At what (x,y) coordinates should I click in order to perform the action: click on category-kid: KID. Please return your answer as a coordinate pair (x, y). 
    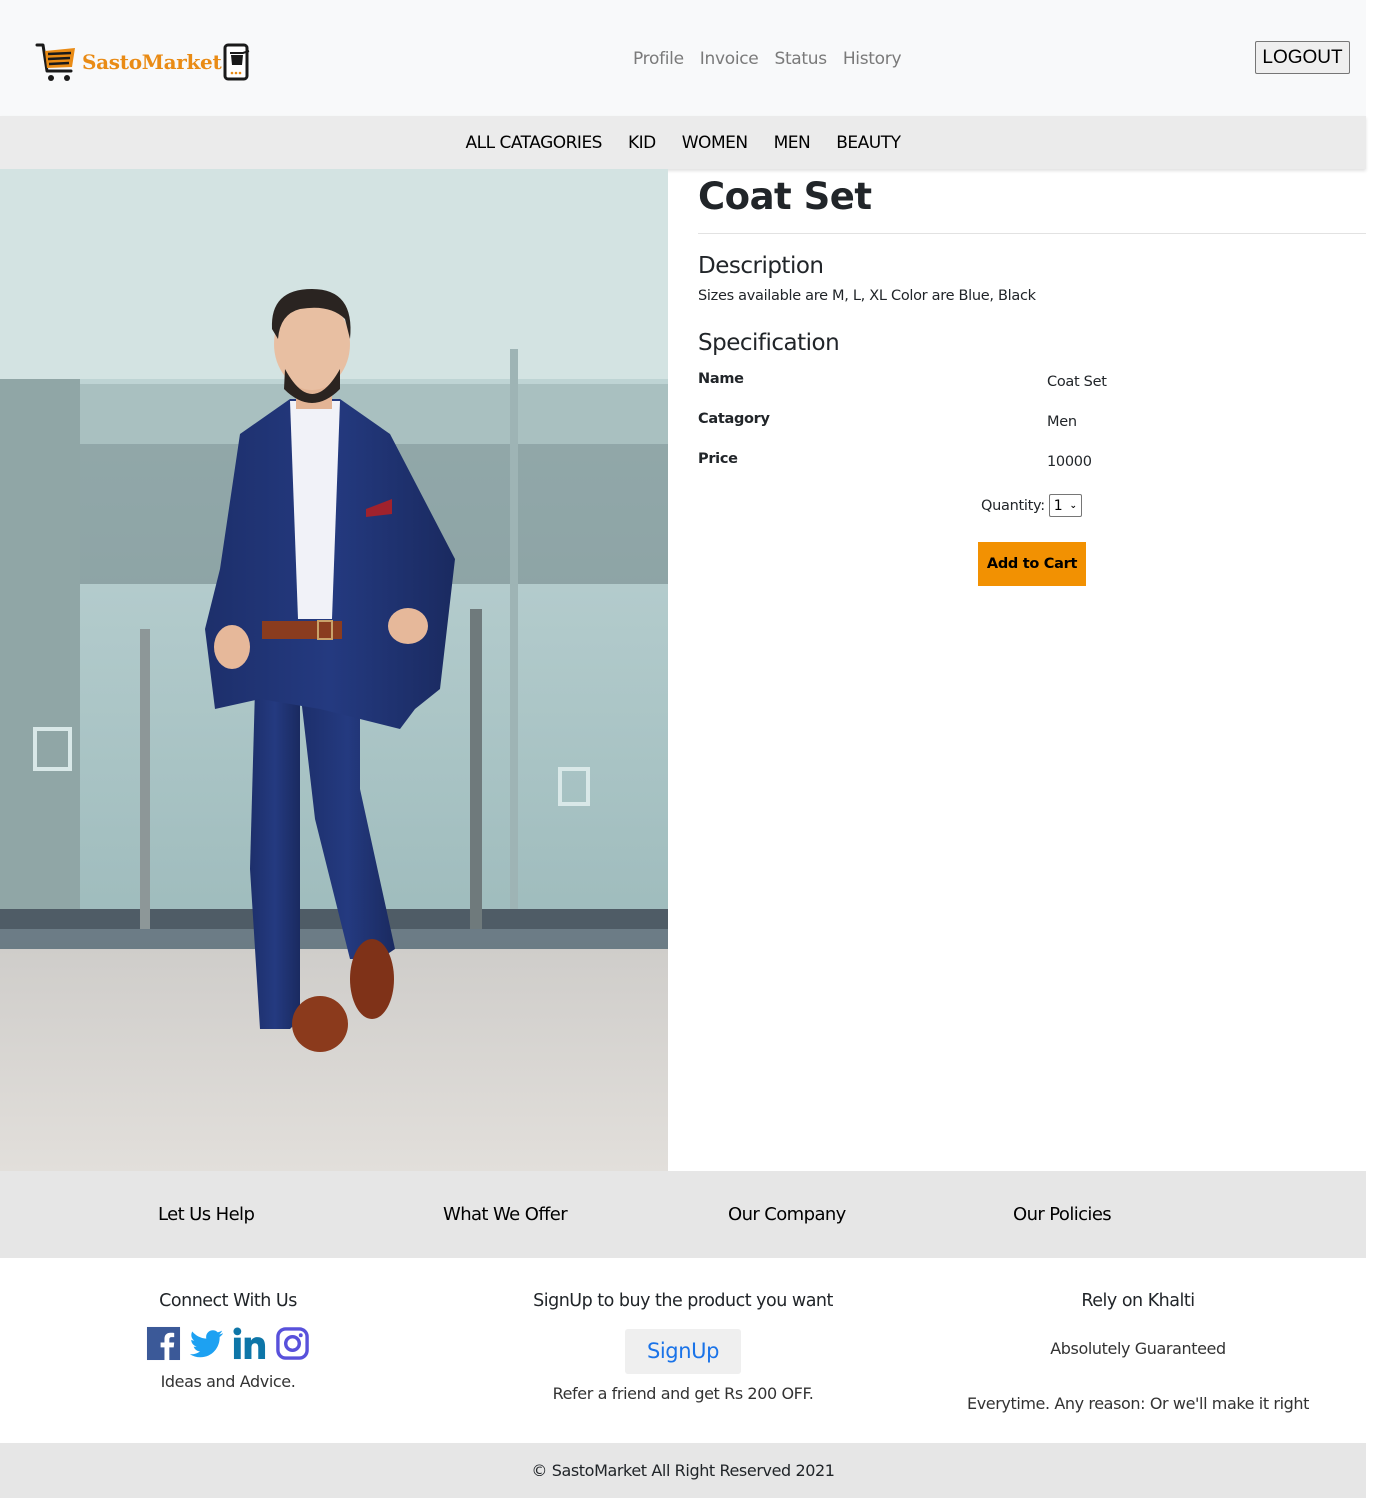
    Looking at the image, I should click on (642, 143).